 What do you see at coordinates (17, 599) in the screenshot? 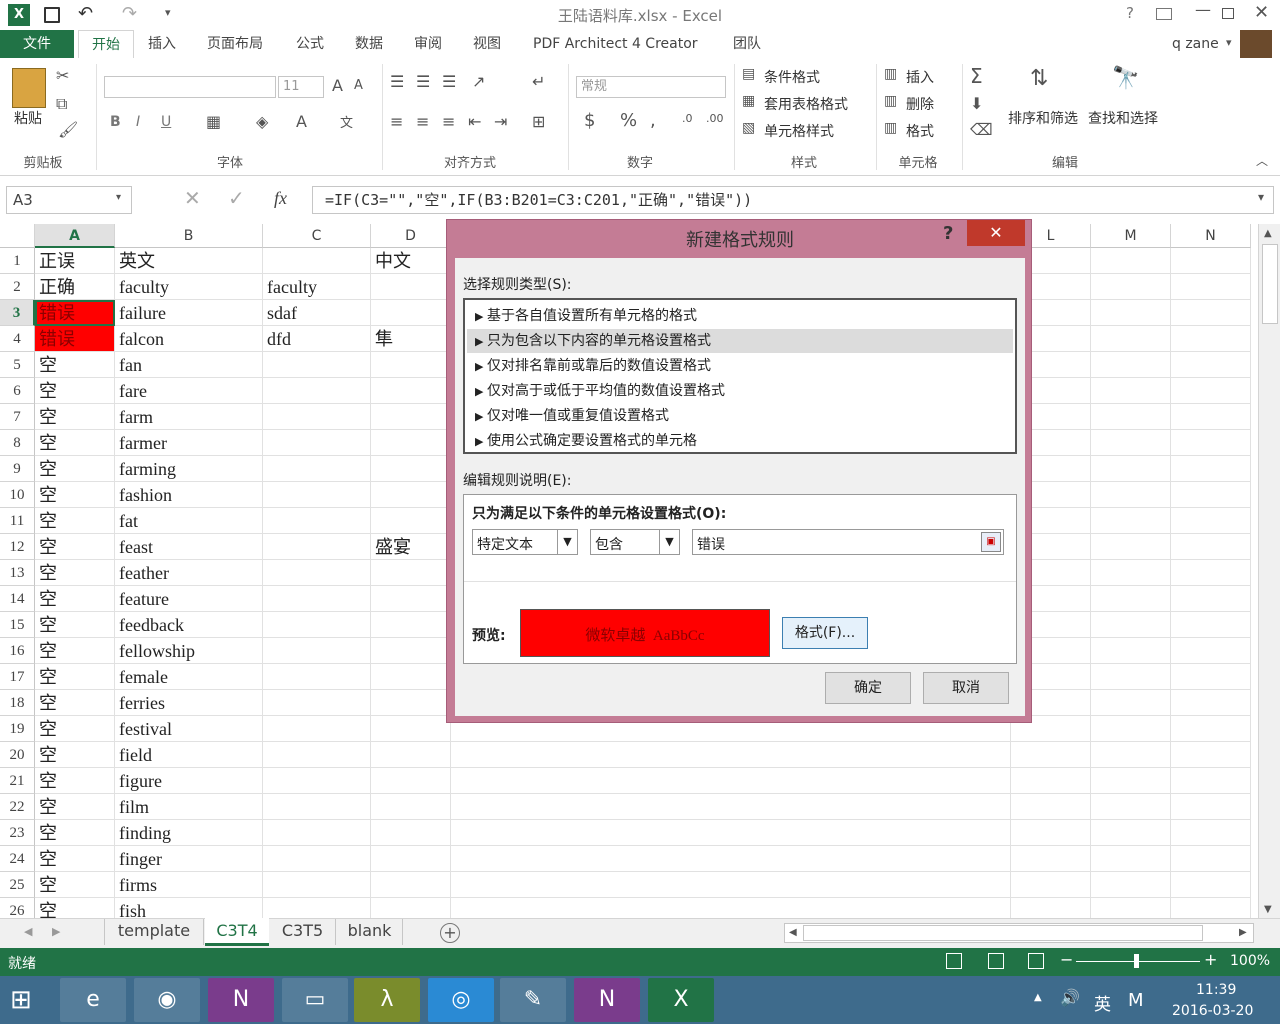
I see `row-header: 14` at bounding box center [17, 599].